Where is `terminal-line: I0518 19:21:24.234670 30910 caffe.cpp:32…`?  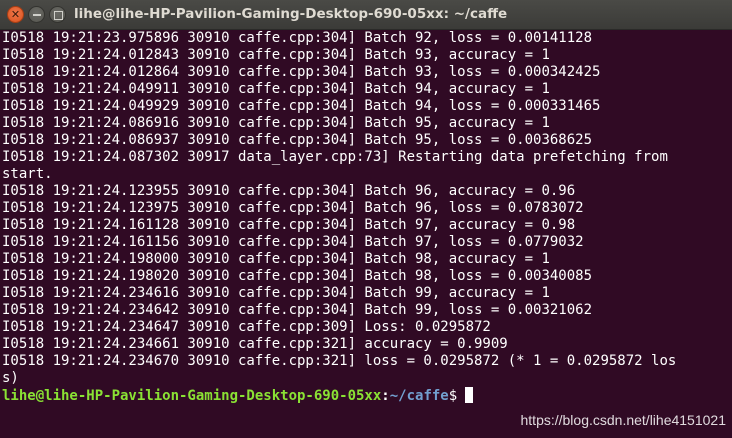
terminal-line: I0518 19:21:24.234670 30910 caffe.cpp:32… is located at coordinates (339, 361).